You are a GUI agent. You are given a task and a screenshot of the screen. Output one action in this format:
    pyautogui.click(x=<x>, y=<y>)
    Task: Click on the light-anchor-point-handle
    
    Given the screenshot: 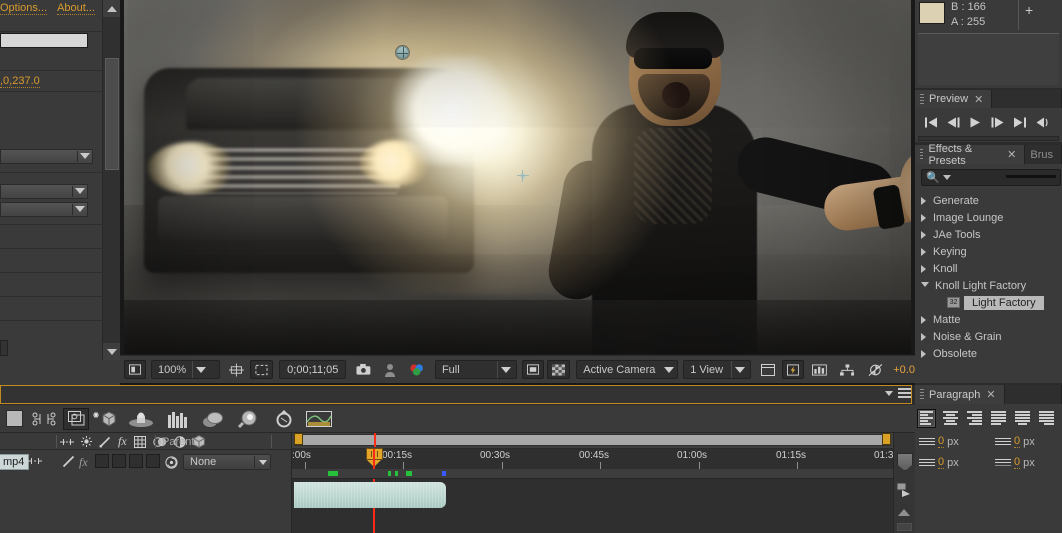 What is the action you would take?
    pyautogui.click(x=402, y=52)
    